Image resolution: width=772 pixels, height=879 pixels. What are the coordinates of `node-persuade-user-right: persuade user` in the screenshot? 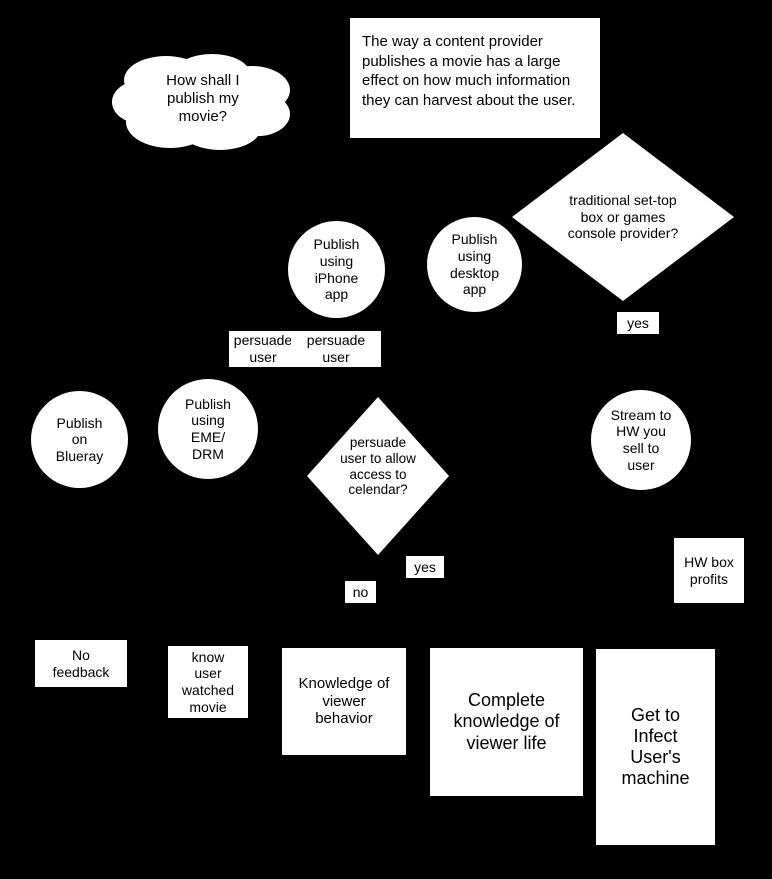 It's located at (336, 349).